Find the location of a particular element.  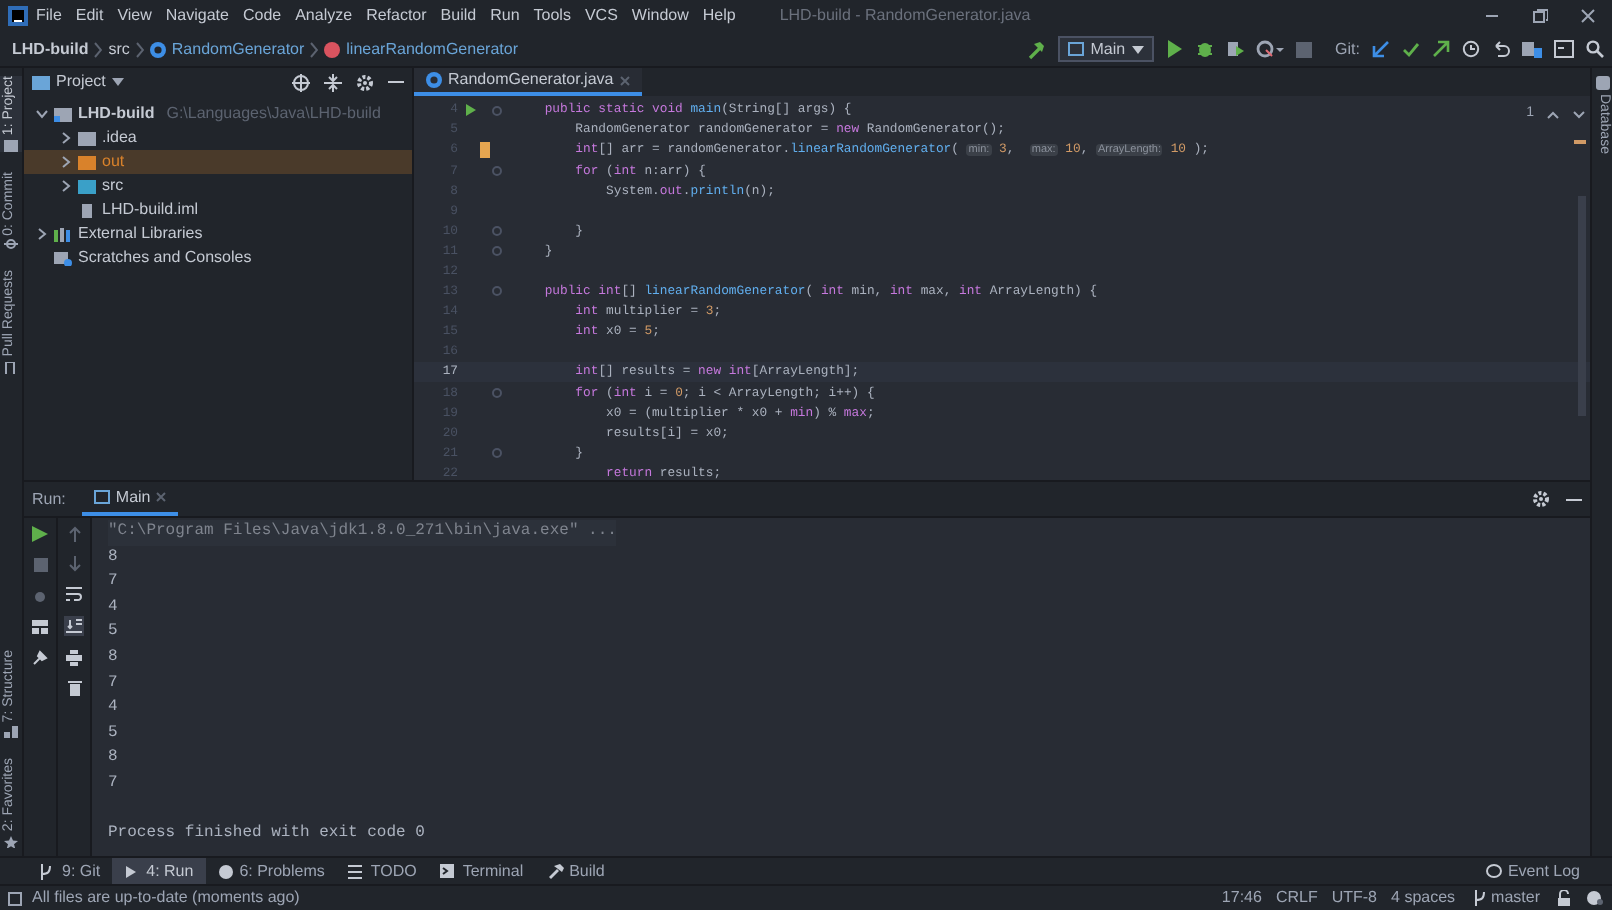

git-tool-icon is located at coordinates (48, 871).